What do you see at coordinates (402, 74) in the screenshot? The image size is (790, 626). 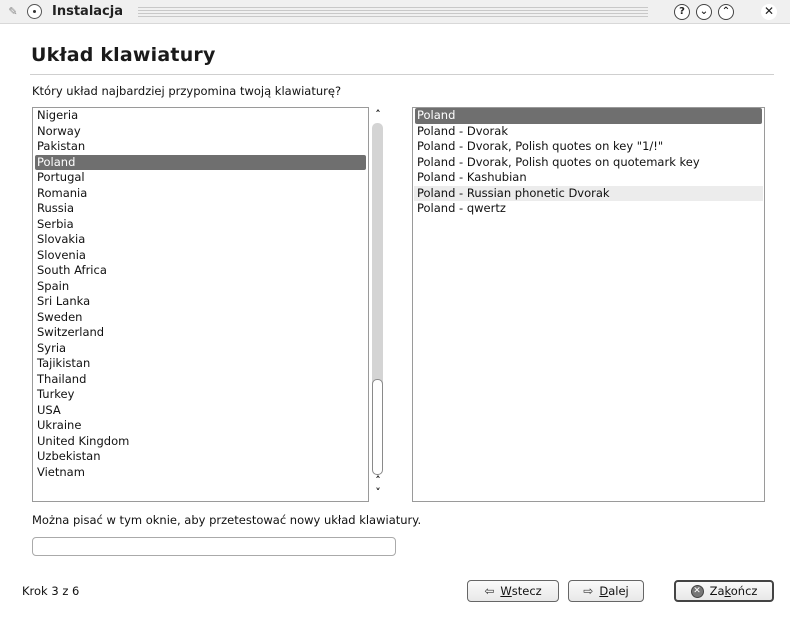 I see `title-divider` at bounding box center [402, 74].